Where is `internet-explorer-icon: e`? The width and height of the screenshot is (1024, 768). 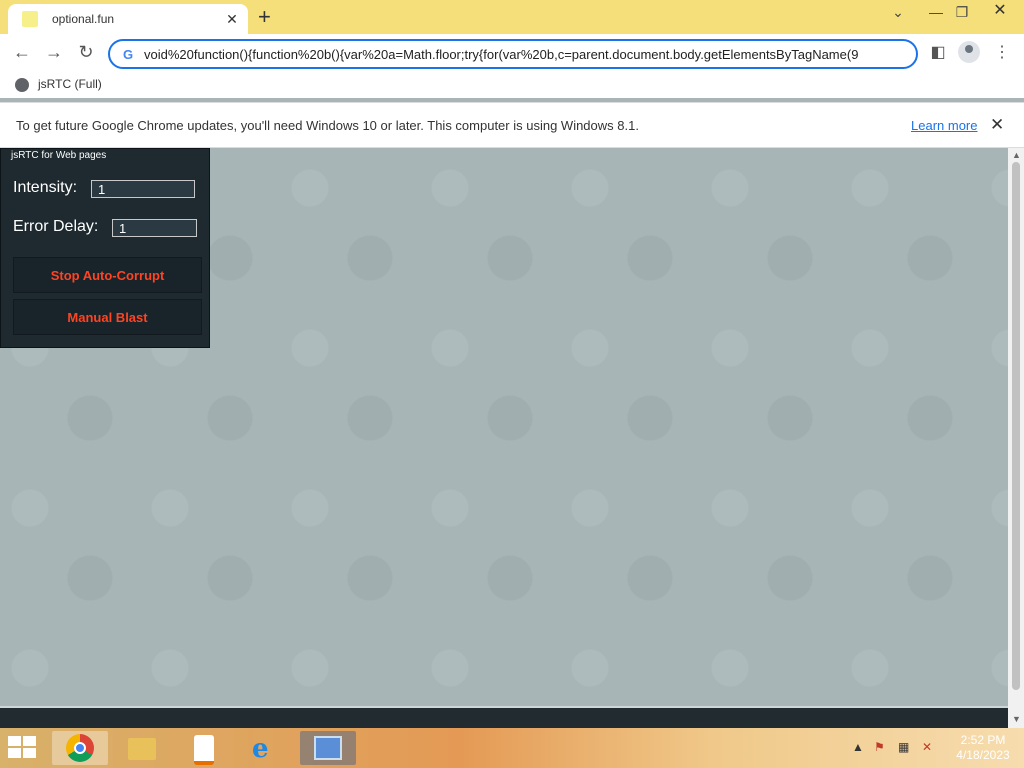
internet-explorer-icon: e is located at coordinates (260, 749).